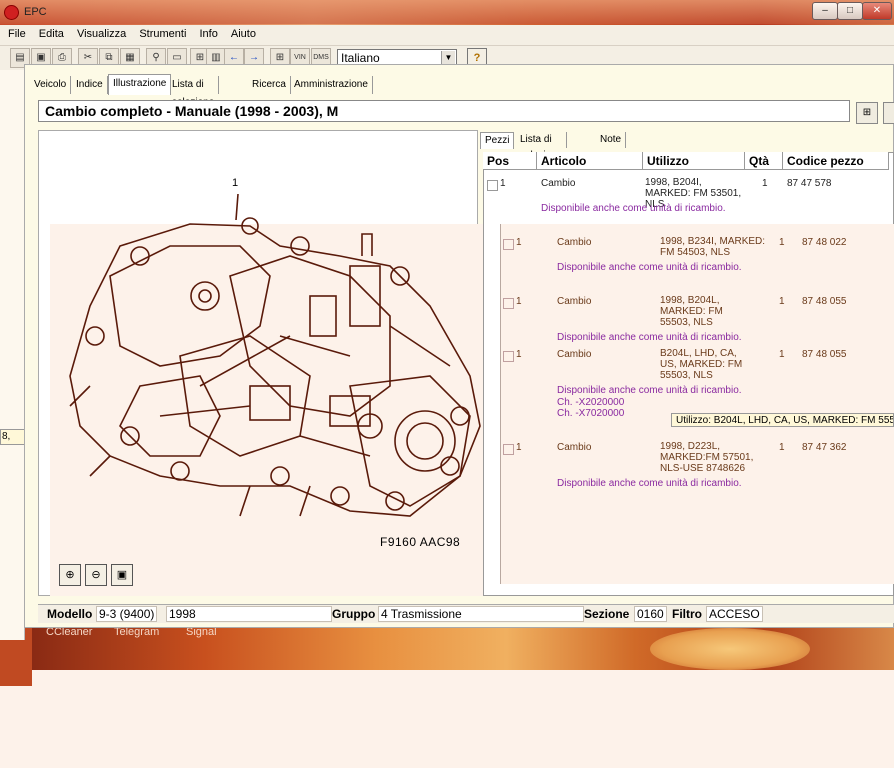 The height and width of the screenshot is (768, 894). What do you see at coordinates (127, 614) in the screenshot?
I see `status-model-value: 9-3 (9400)` at bounding box center [127, 614].